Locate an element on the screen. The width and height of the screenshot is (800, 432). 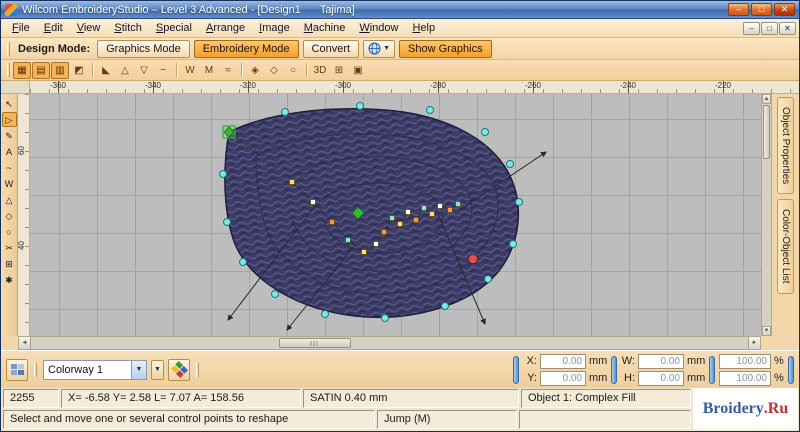
show-graphics-button: Show Graphics is located at coordinates (445, 48).